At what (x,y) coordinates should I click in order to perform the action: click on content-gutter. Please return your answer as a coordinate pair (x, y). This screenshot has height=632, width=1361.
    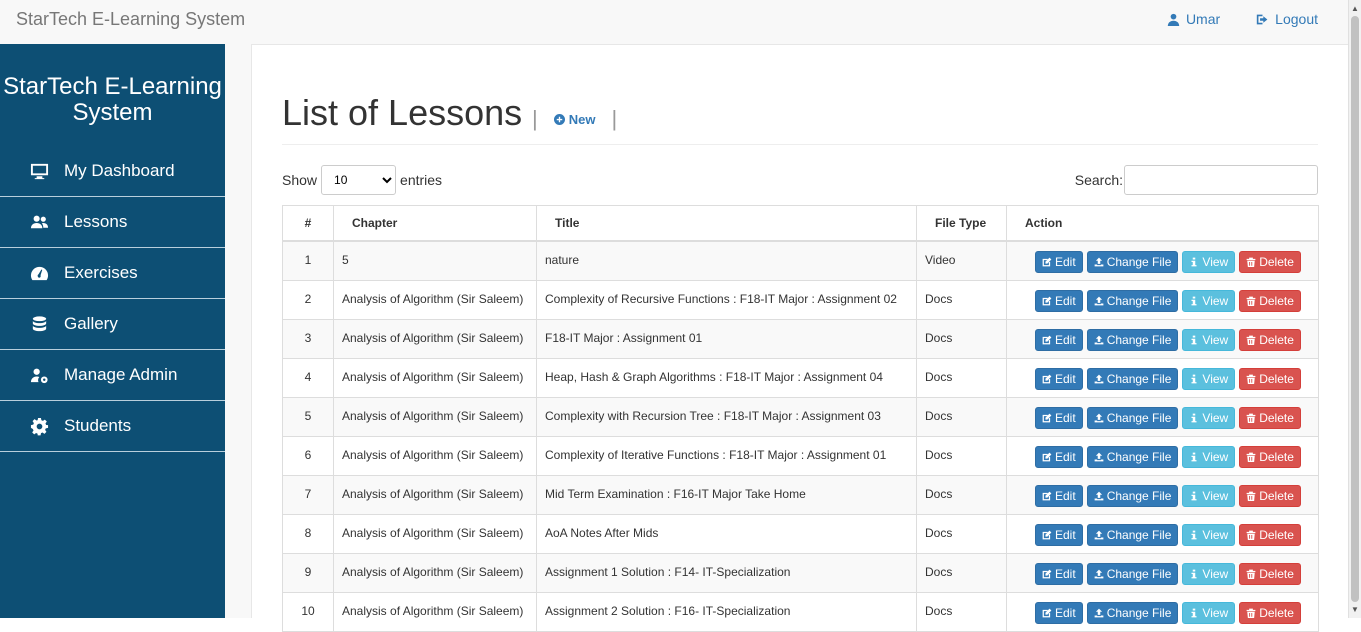
    Looking at the image, I should click on (238, 331).